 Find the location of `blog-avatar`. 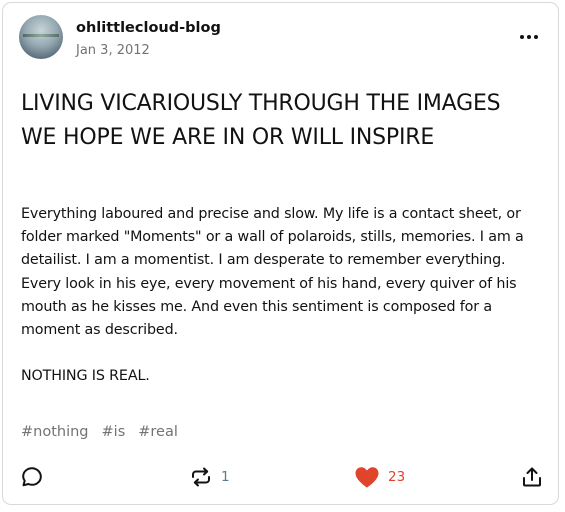

blog-avatar is located at coordinates (41, 37).